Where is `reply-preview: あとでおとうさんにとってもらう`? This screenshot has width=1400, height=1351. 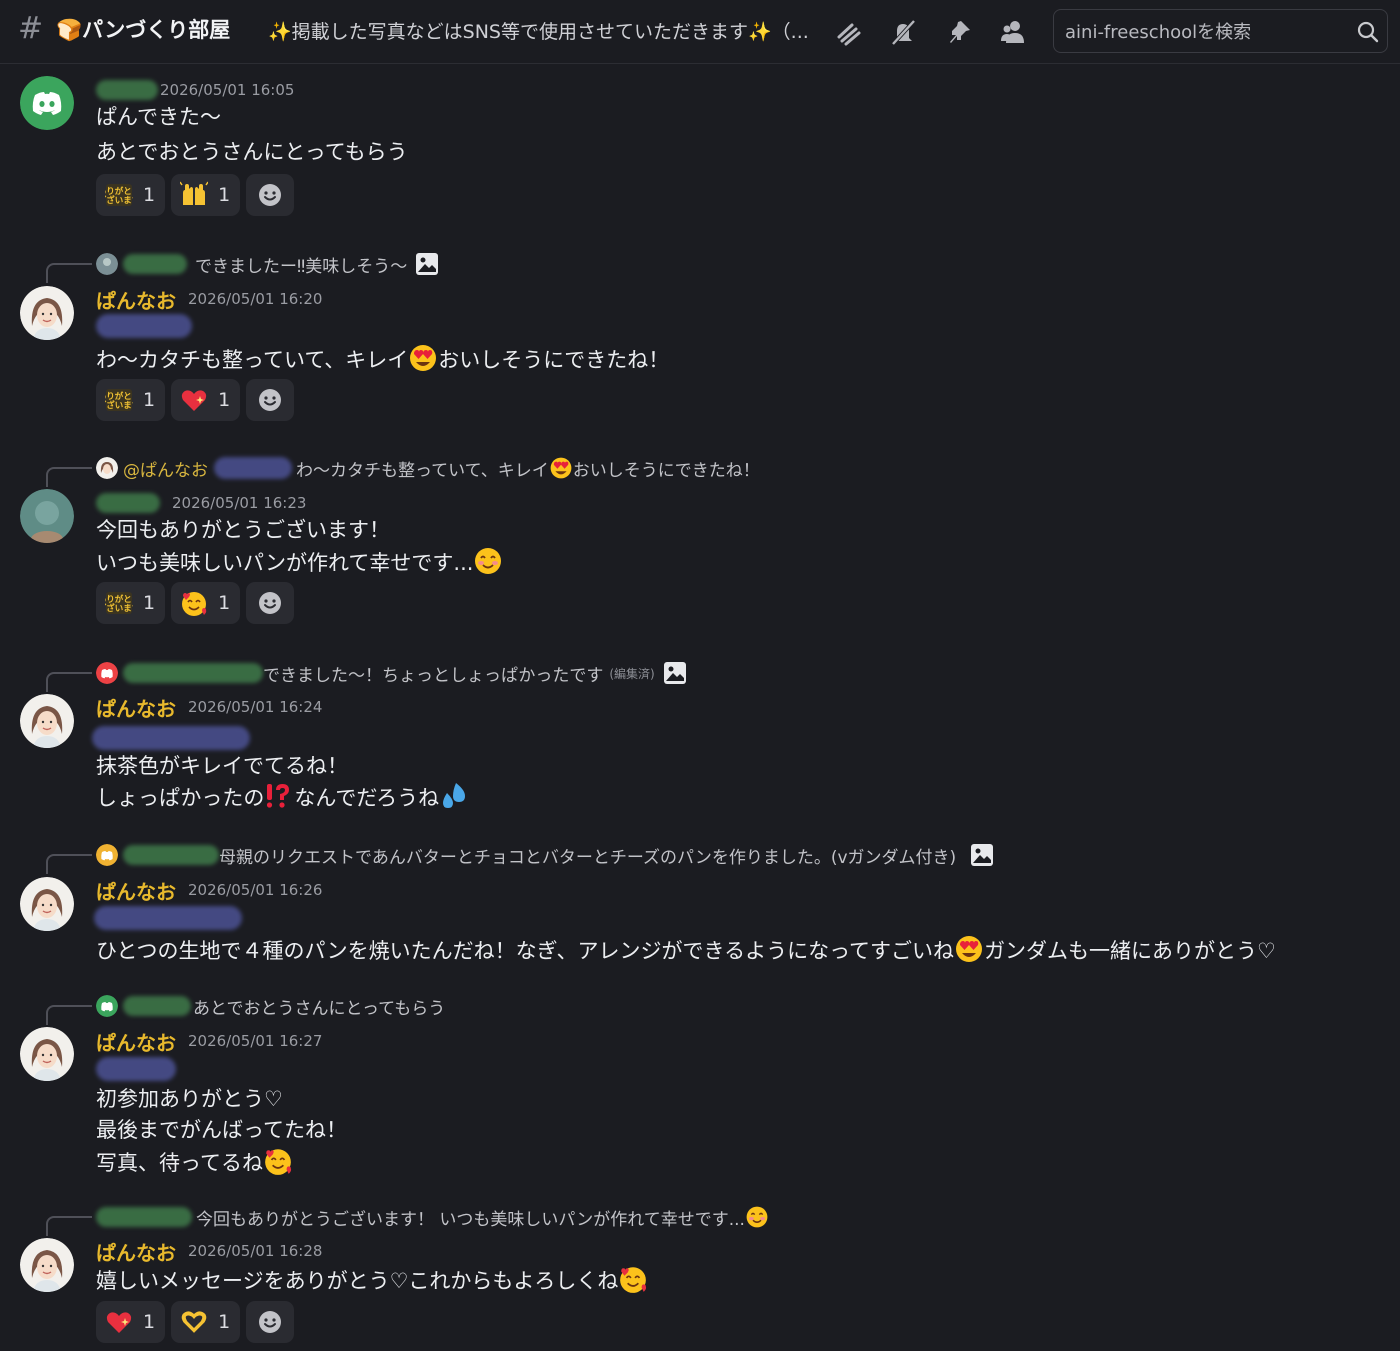 reply-preview: あとでおとうさんにとってもらう is located at coordinates (271, 1006).